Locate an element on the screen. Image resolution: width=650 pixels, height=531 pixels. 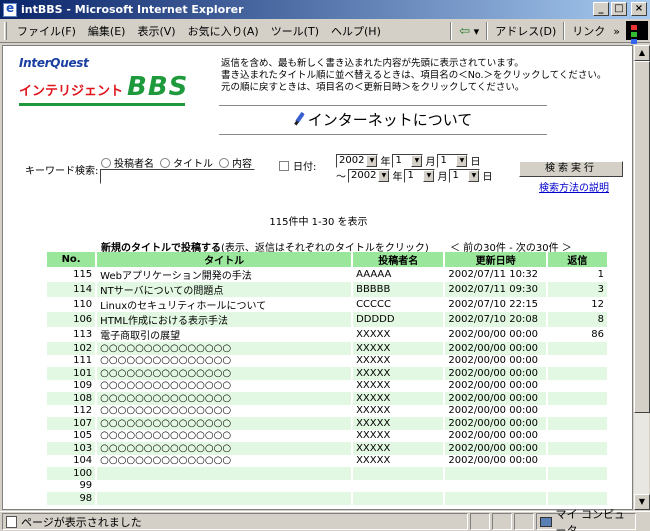
address-label: アドレス(D) is located at coordinates (525, 31).